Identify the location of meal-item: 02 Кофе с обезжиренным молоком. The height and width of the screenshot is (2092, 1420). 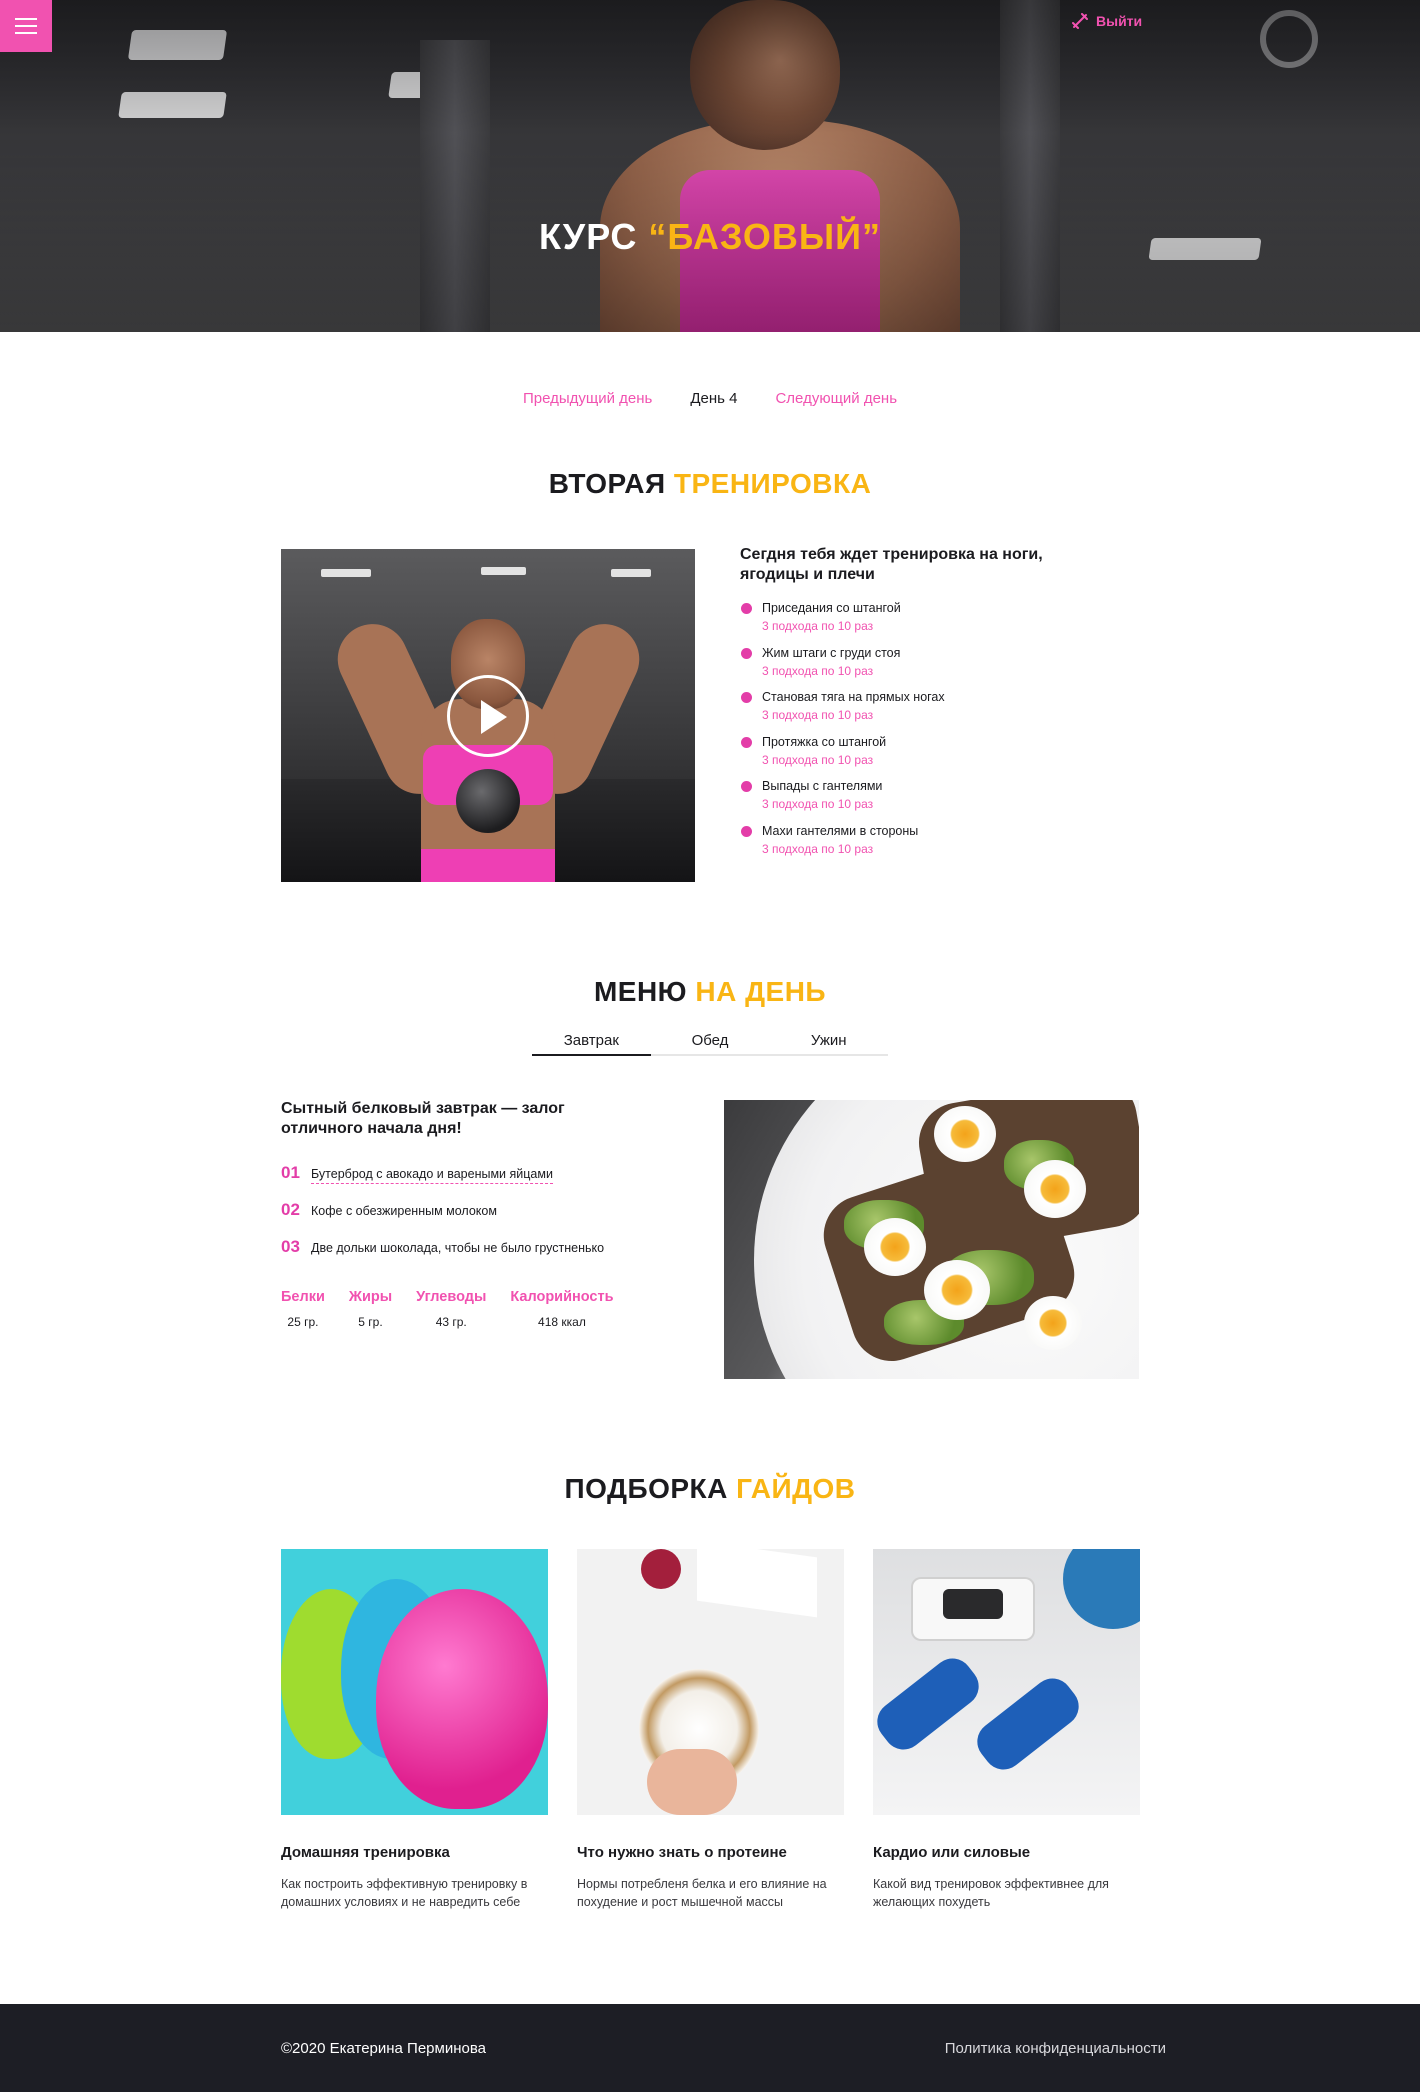
(389, 1209).